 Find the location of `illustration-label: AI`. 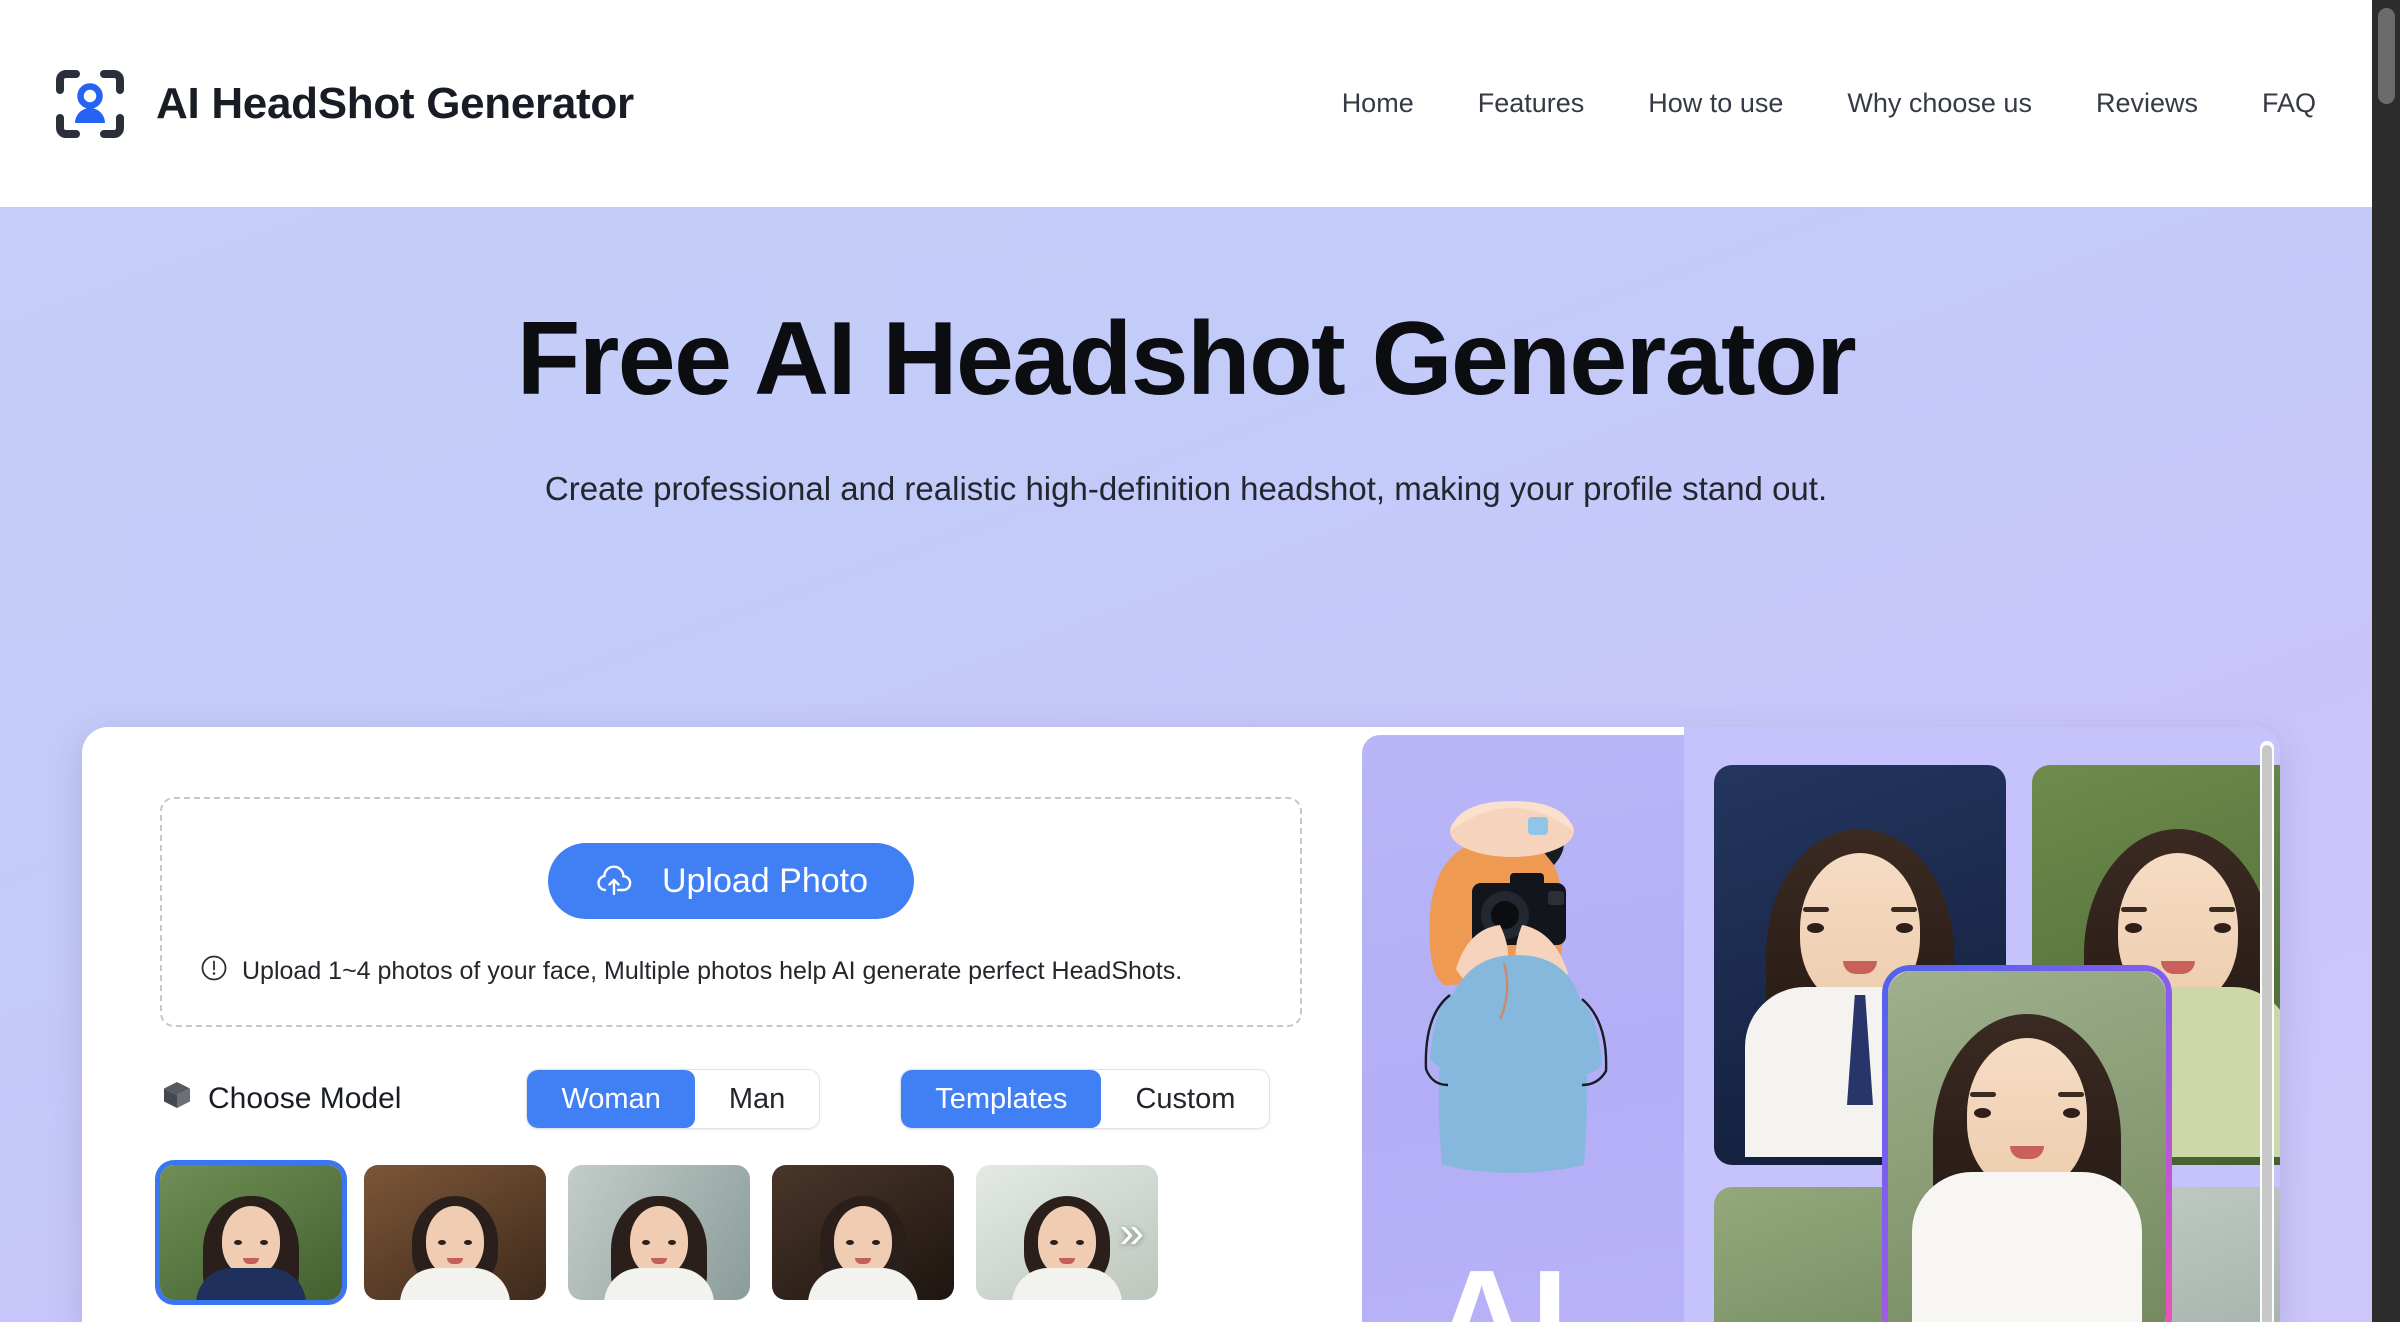

illustration-label: AI is located at coordinates (1502, 1282).